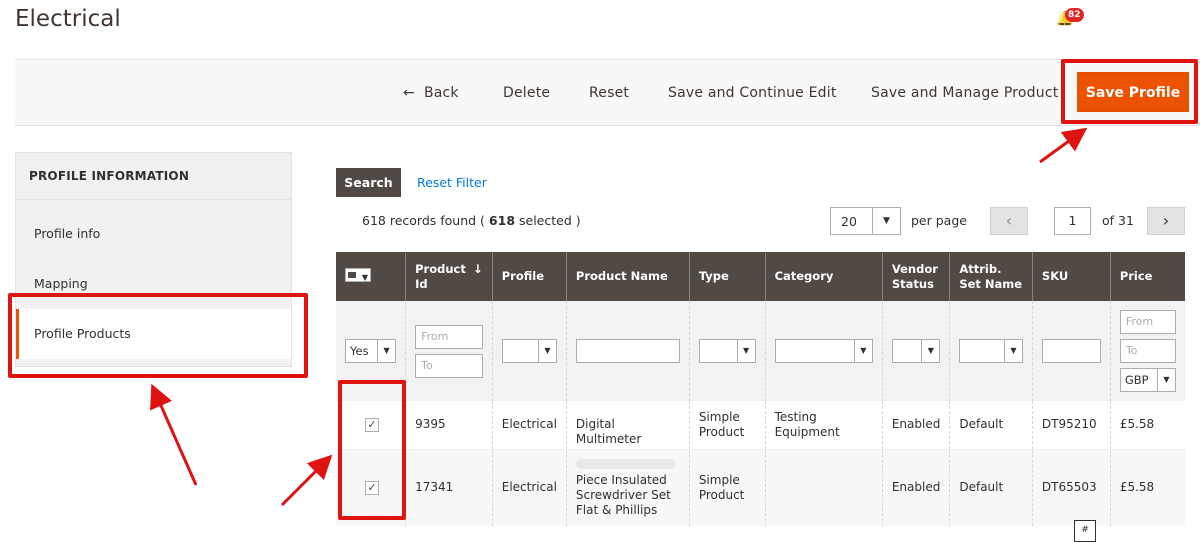  What do you see at coordinates (1063, 145) in the screenshot?
I see `arrow-to-save-profile` at bounding box center [1063, 145].